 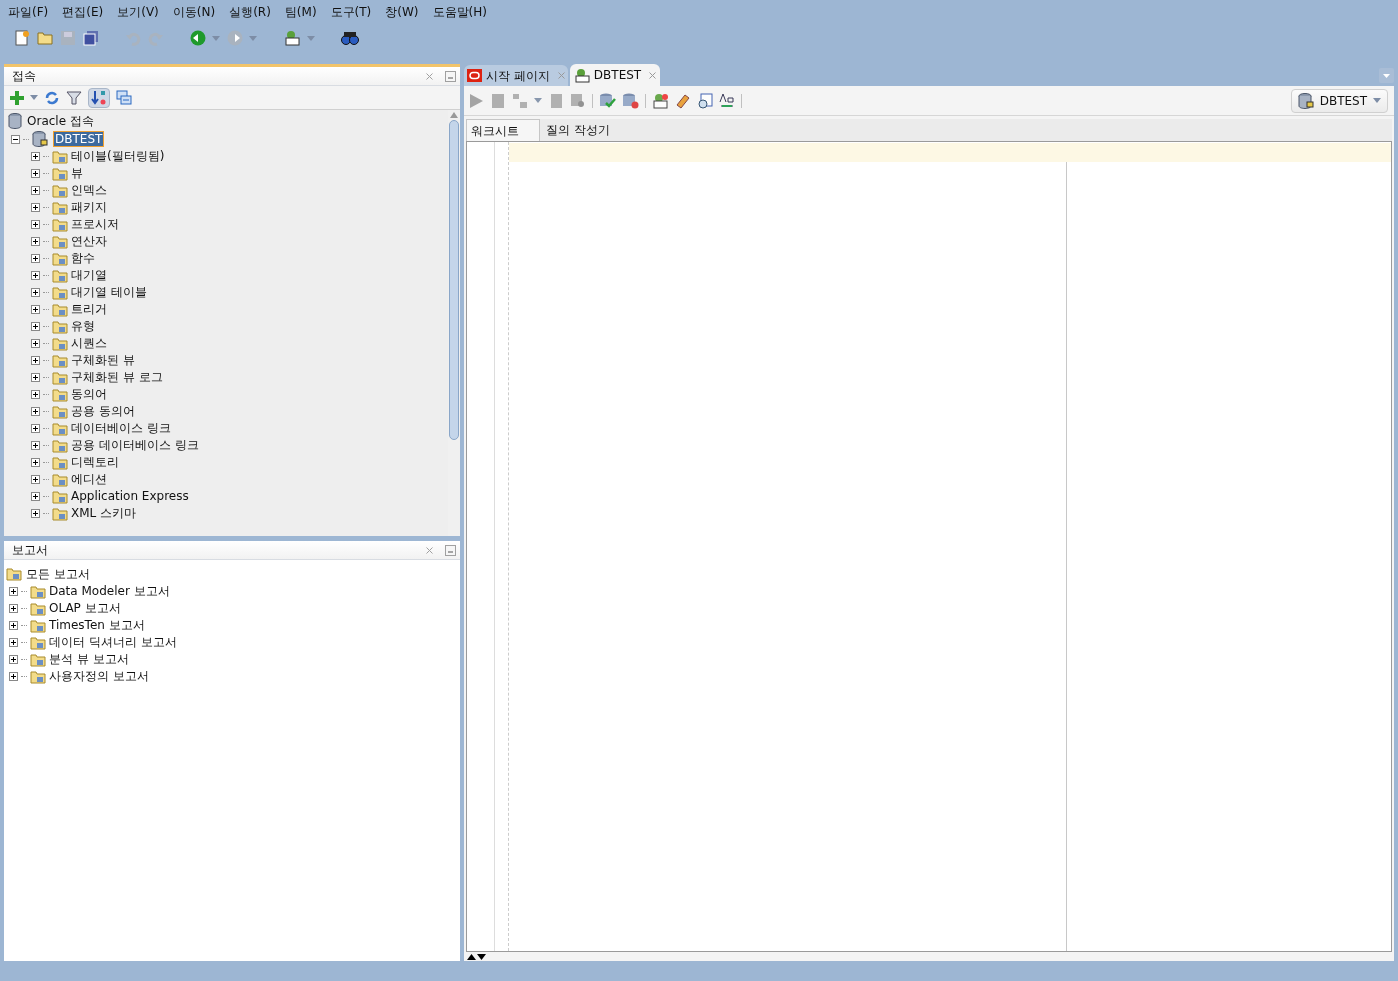 What do you see at coordinates (83, 12) in the screenshot?
I see `menu-item: 편집(E)` at bounding box center [83, 12].